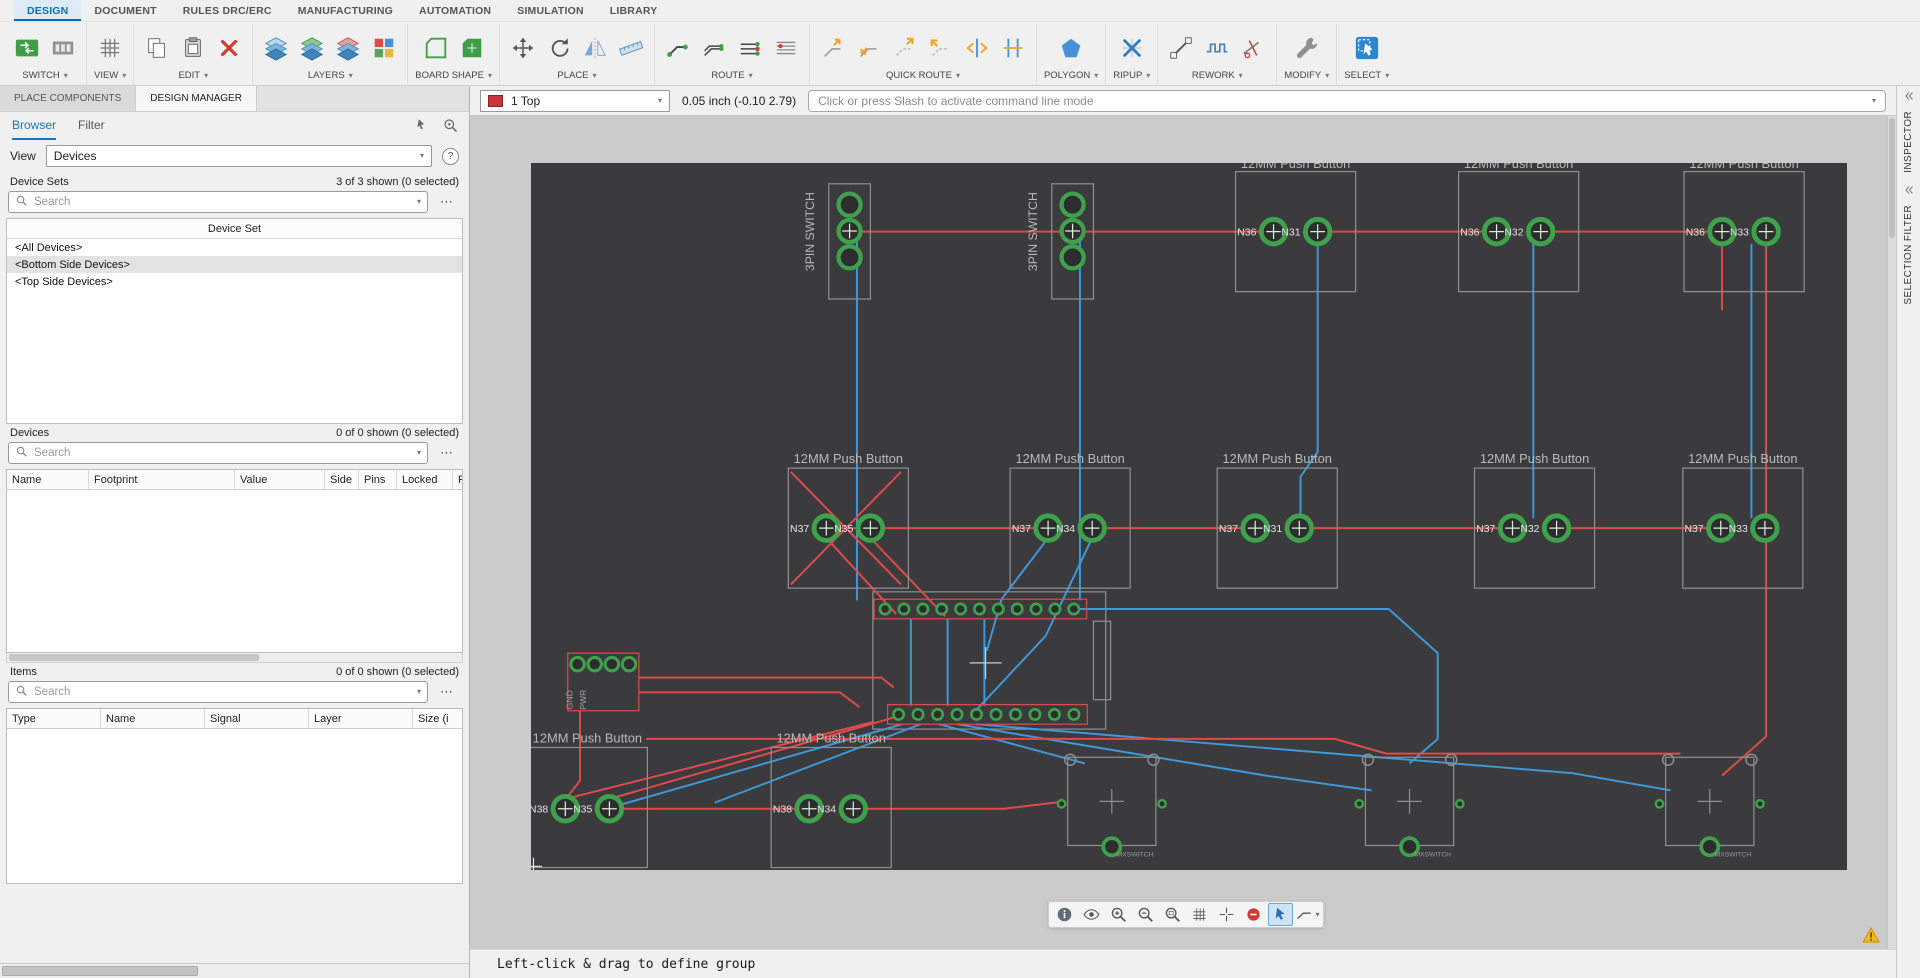 This screenshot has height=978, width=1920. What do you see at coordinates (1199, 914) in the screenshot?
I see `grid-button` at bounding box center [1199, 914].